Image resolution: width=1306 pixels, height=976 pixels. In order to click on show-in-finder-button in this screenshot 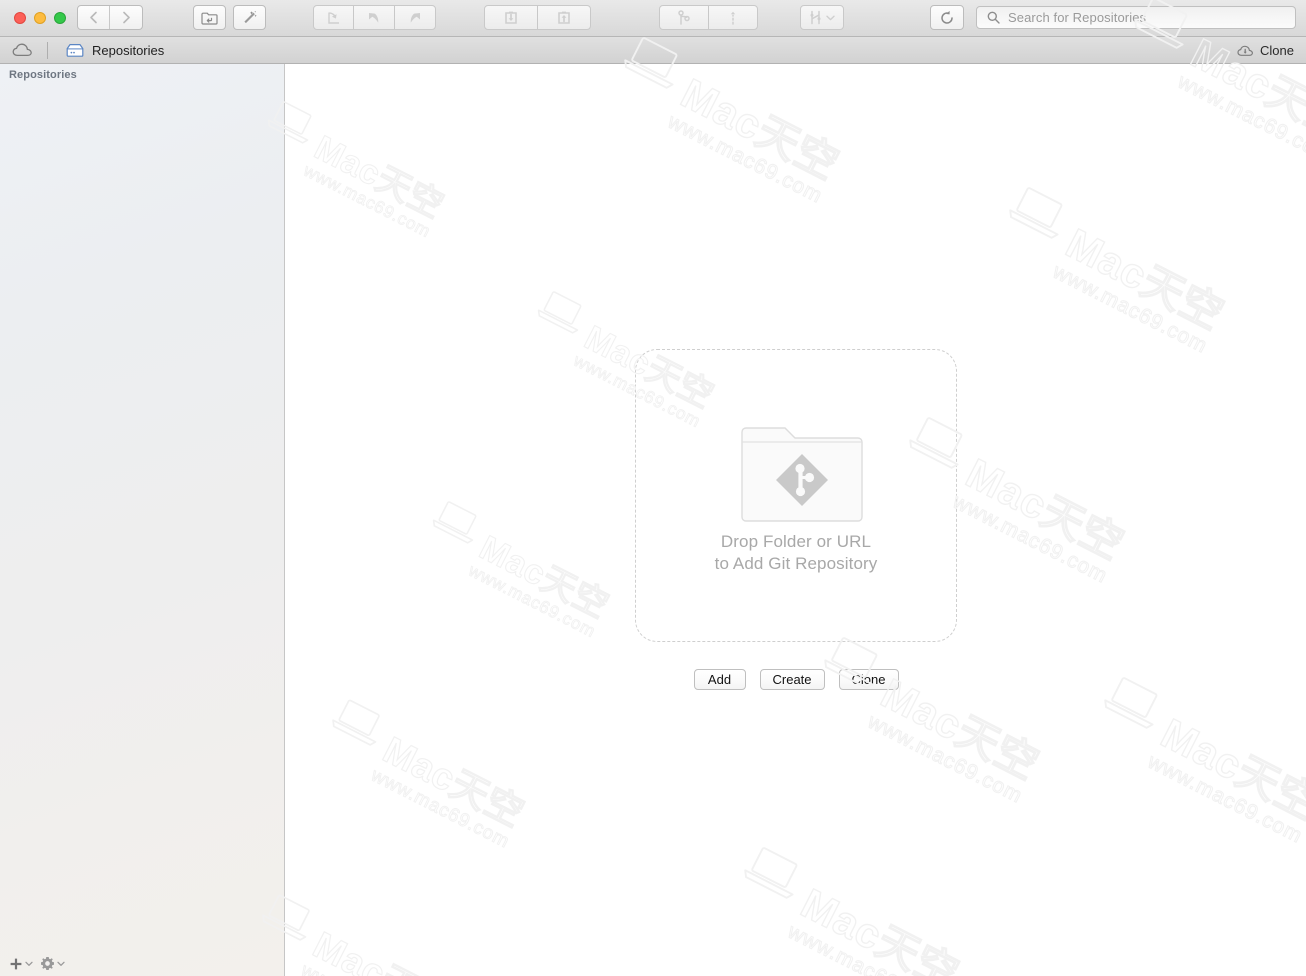, I will do `click(209, 17)`.